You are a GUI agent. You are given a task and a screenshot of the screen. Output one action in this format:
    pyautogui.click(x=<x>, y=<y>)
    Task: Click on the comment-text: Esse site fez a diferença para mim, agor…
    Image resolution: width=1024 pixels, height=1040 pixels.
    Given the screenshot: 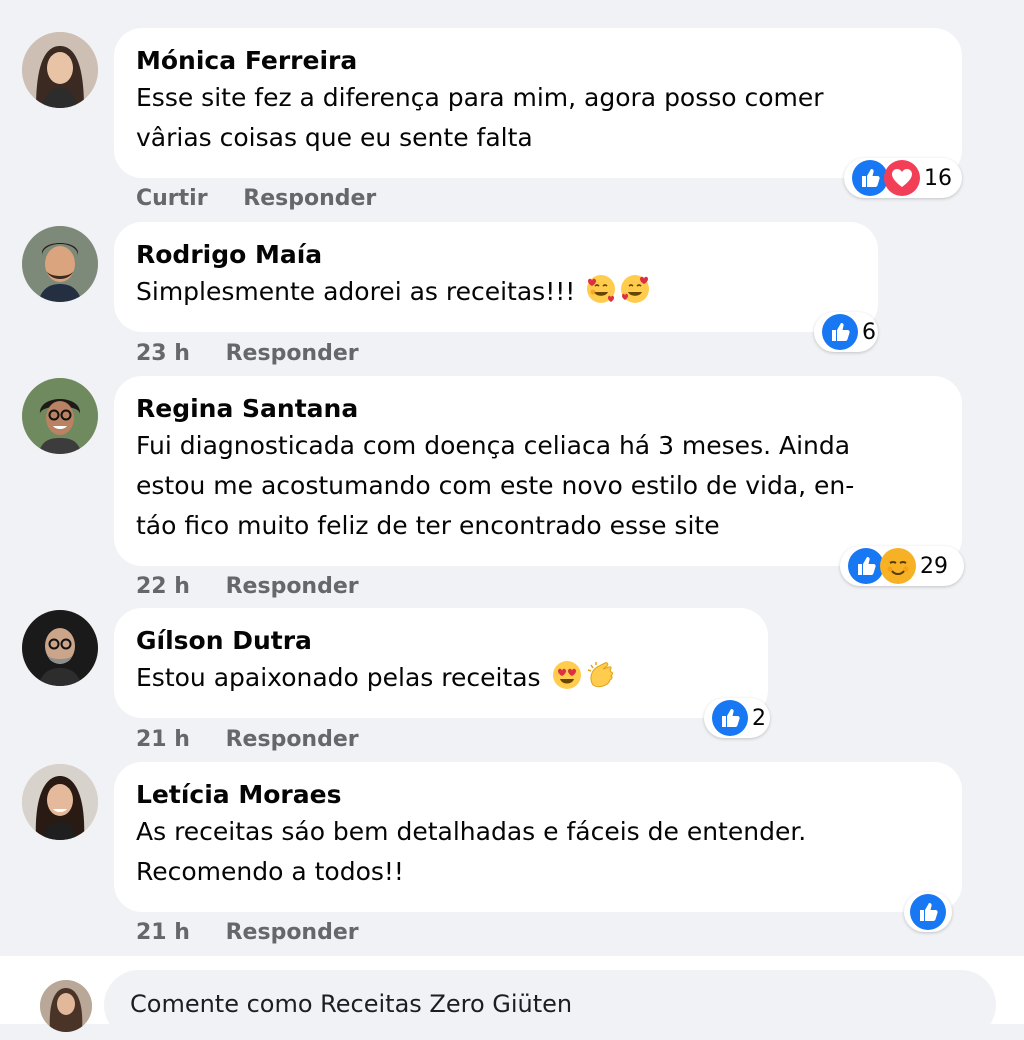 What is the action you would take?
    pyautogui.click(x=538, y=118)
    